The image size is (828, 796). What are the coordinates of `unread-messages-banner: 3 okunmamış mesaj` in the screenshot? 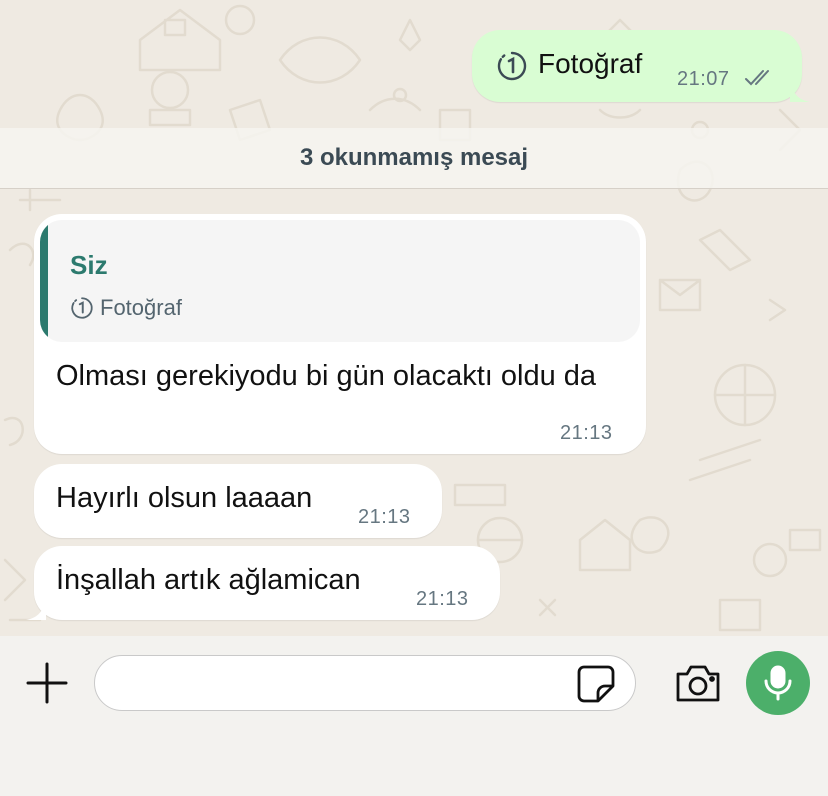 It's located at (414, 158).